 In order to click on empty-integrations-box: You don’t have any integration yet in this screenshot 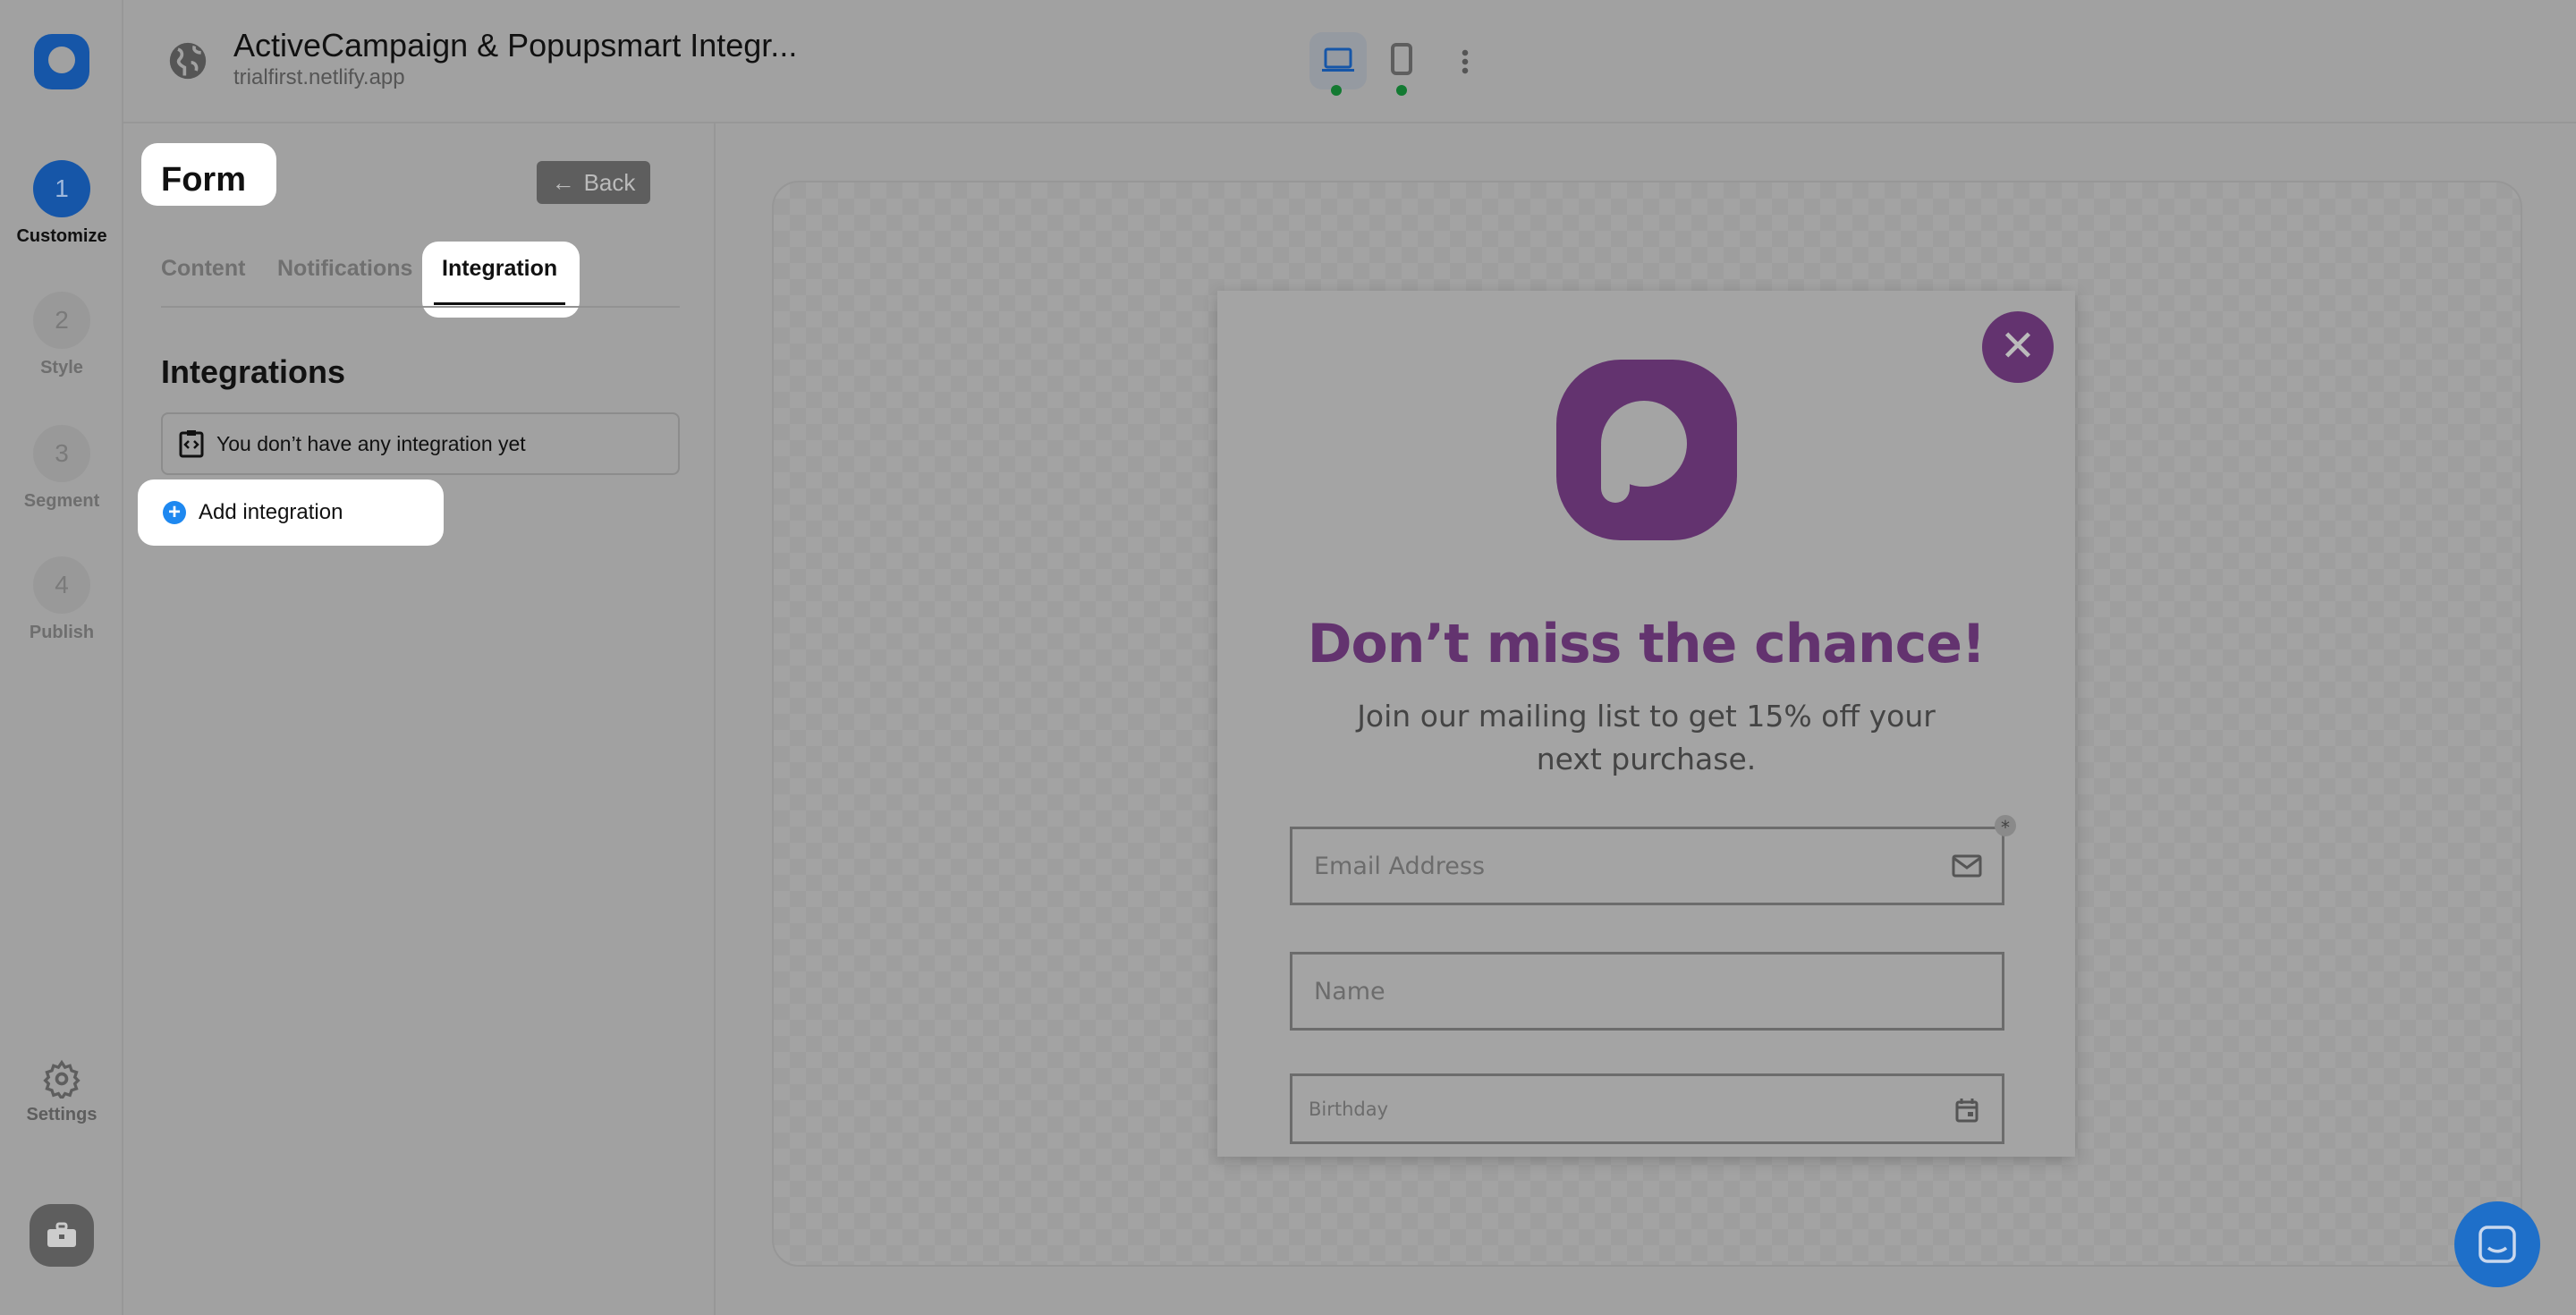, I will do `click(420, 443)`.